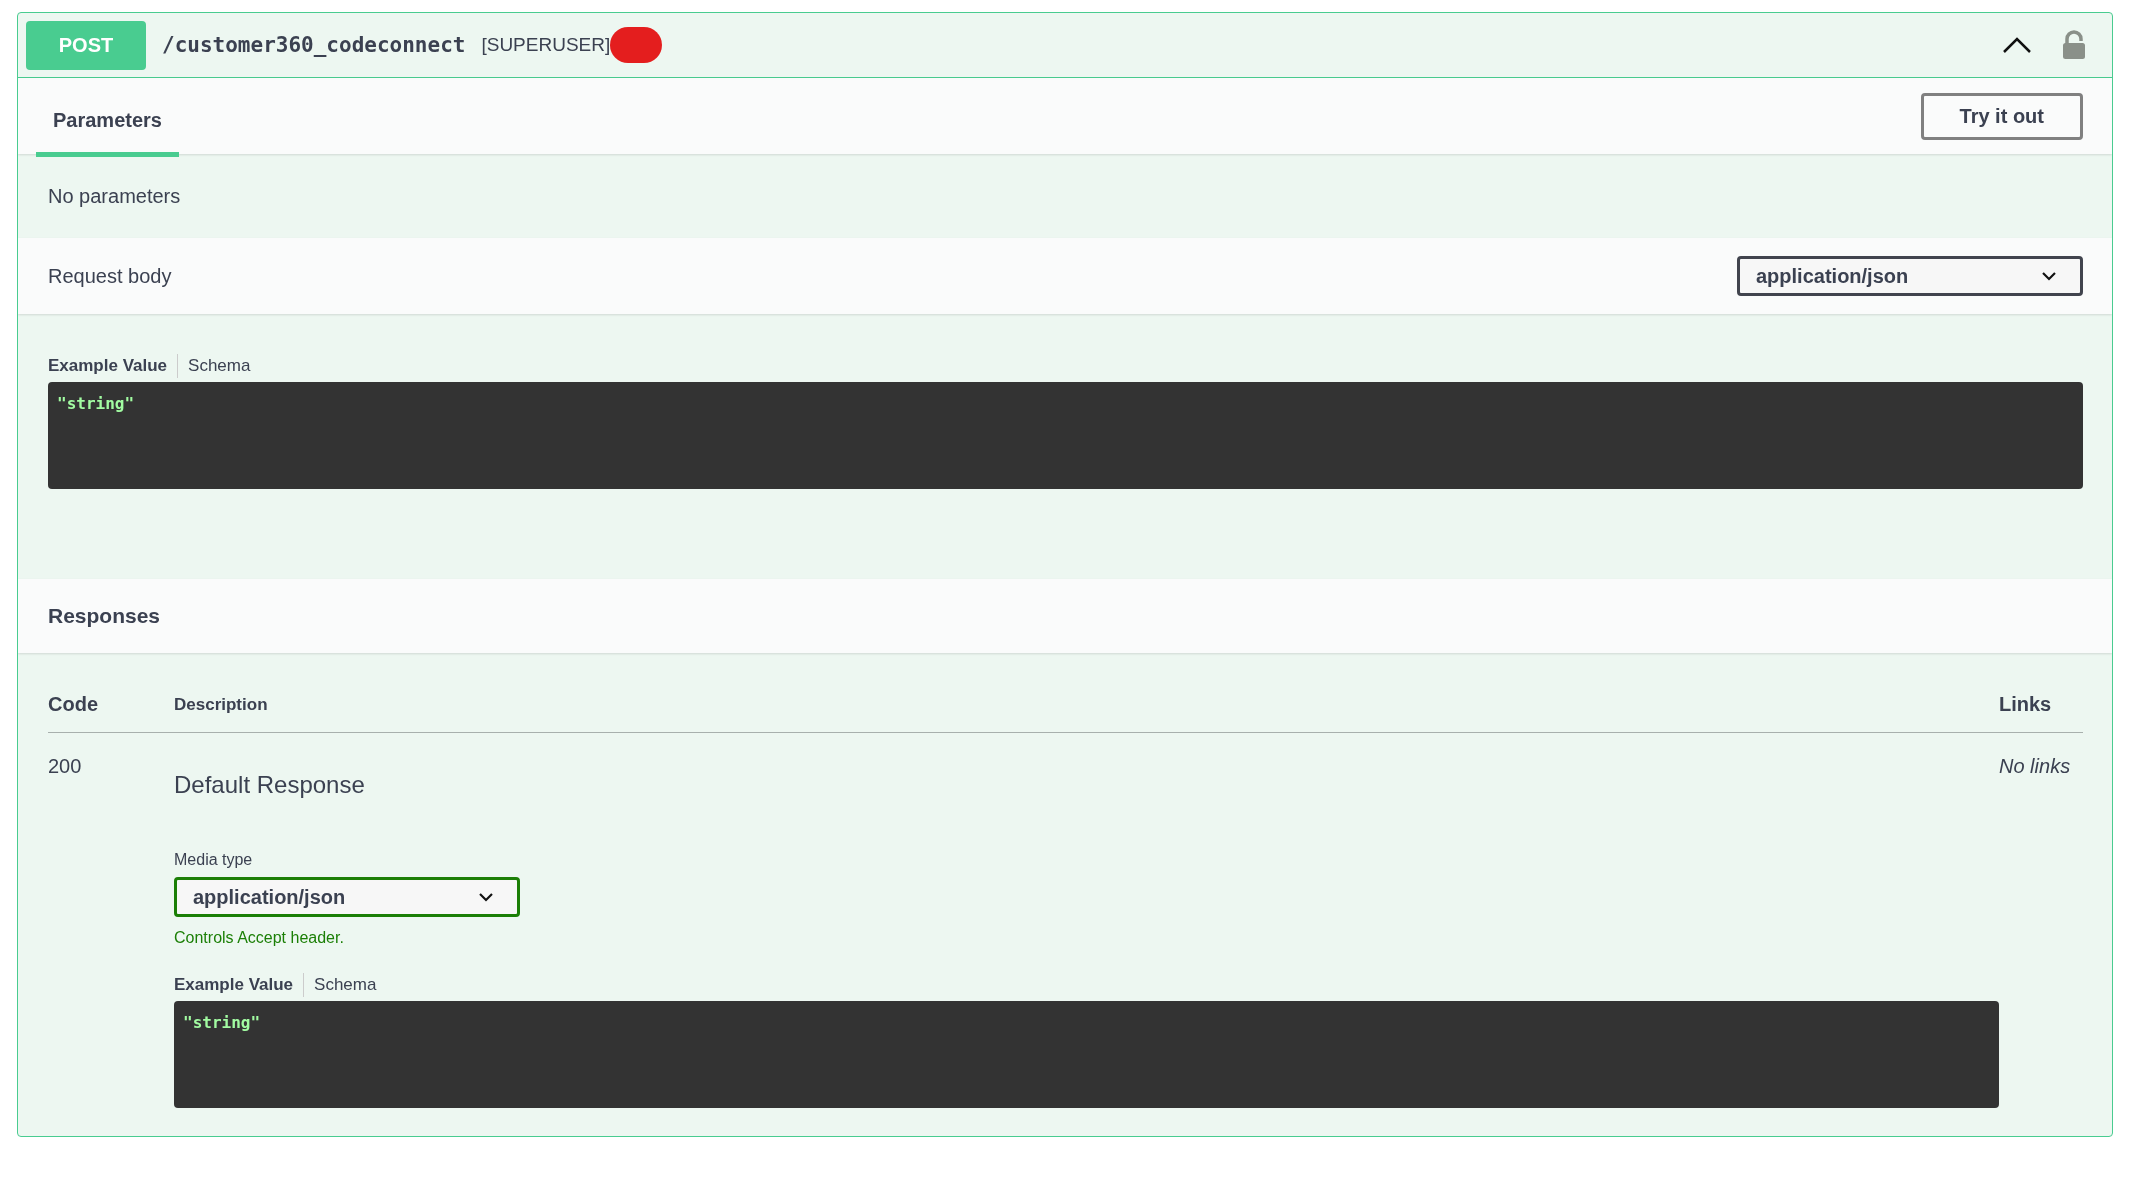 This screenshot has height=1191, width=2151. I want to click on no-parameters-text: No parameters, so click(114, 196).